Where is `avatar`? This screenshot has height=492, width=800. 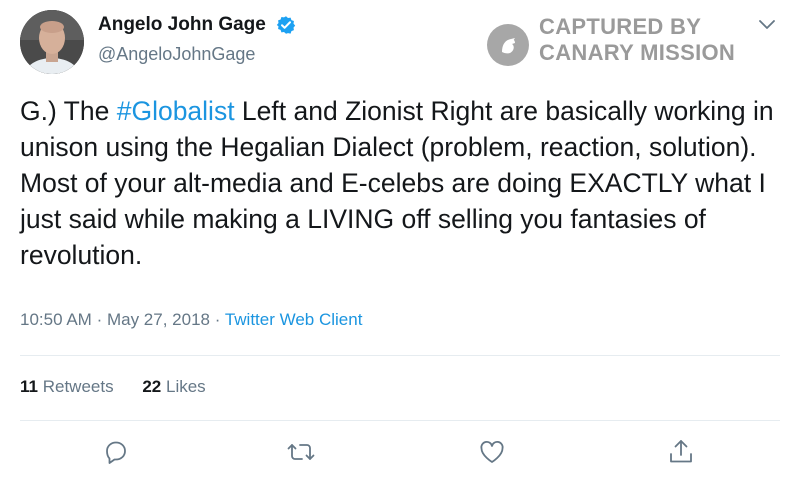
avatar is located at coordinates (52, 42).